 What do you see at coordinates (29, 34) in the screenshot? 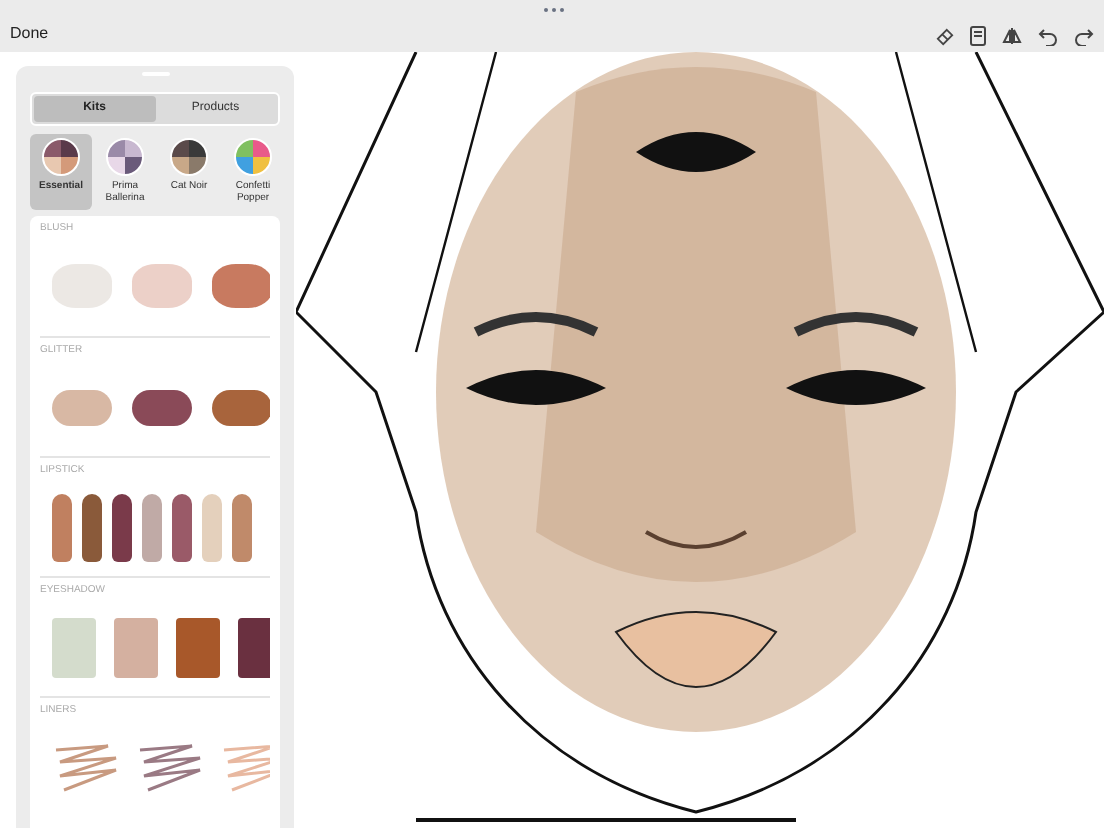
I see `done-button: Done` at bounding box center [29, 34].